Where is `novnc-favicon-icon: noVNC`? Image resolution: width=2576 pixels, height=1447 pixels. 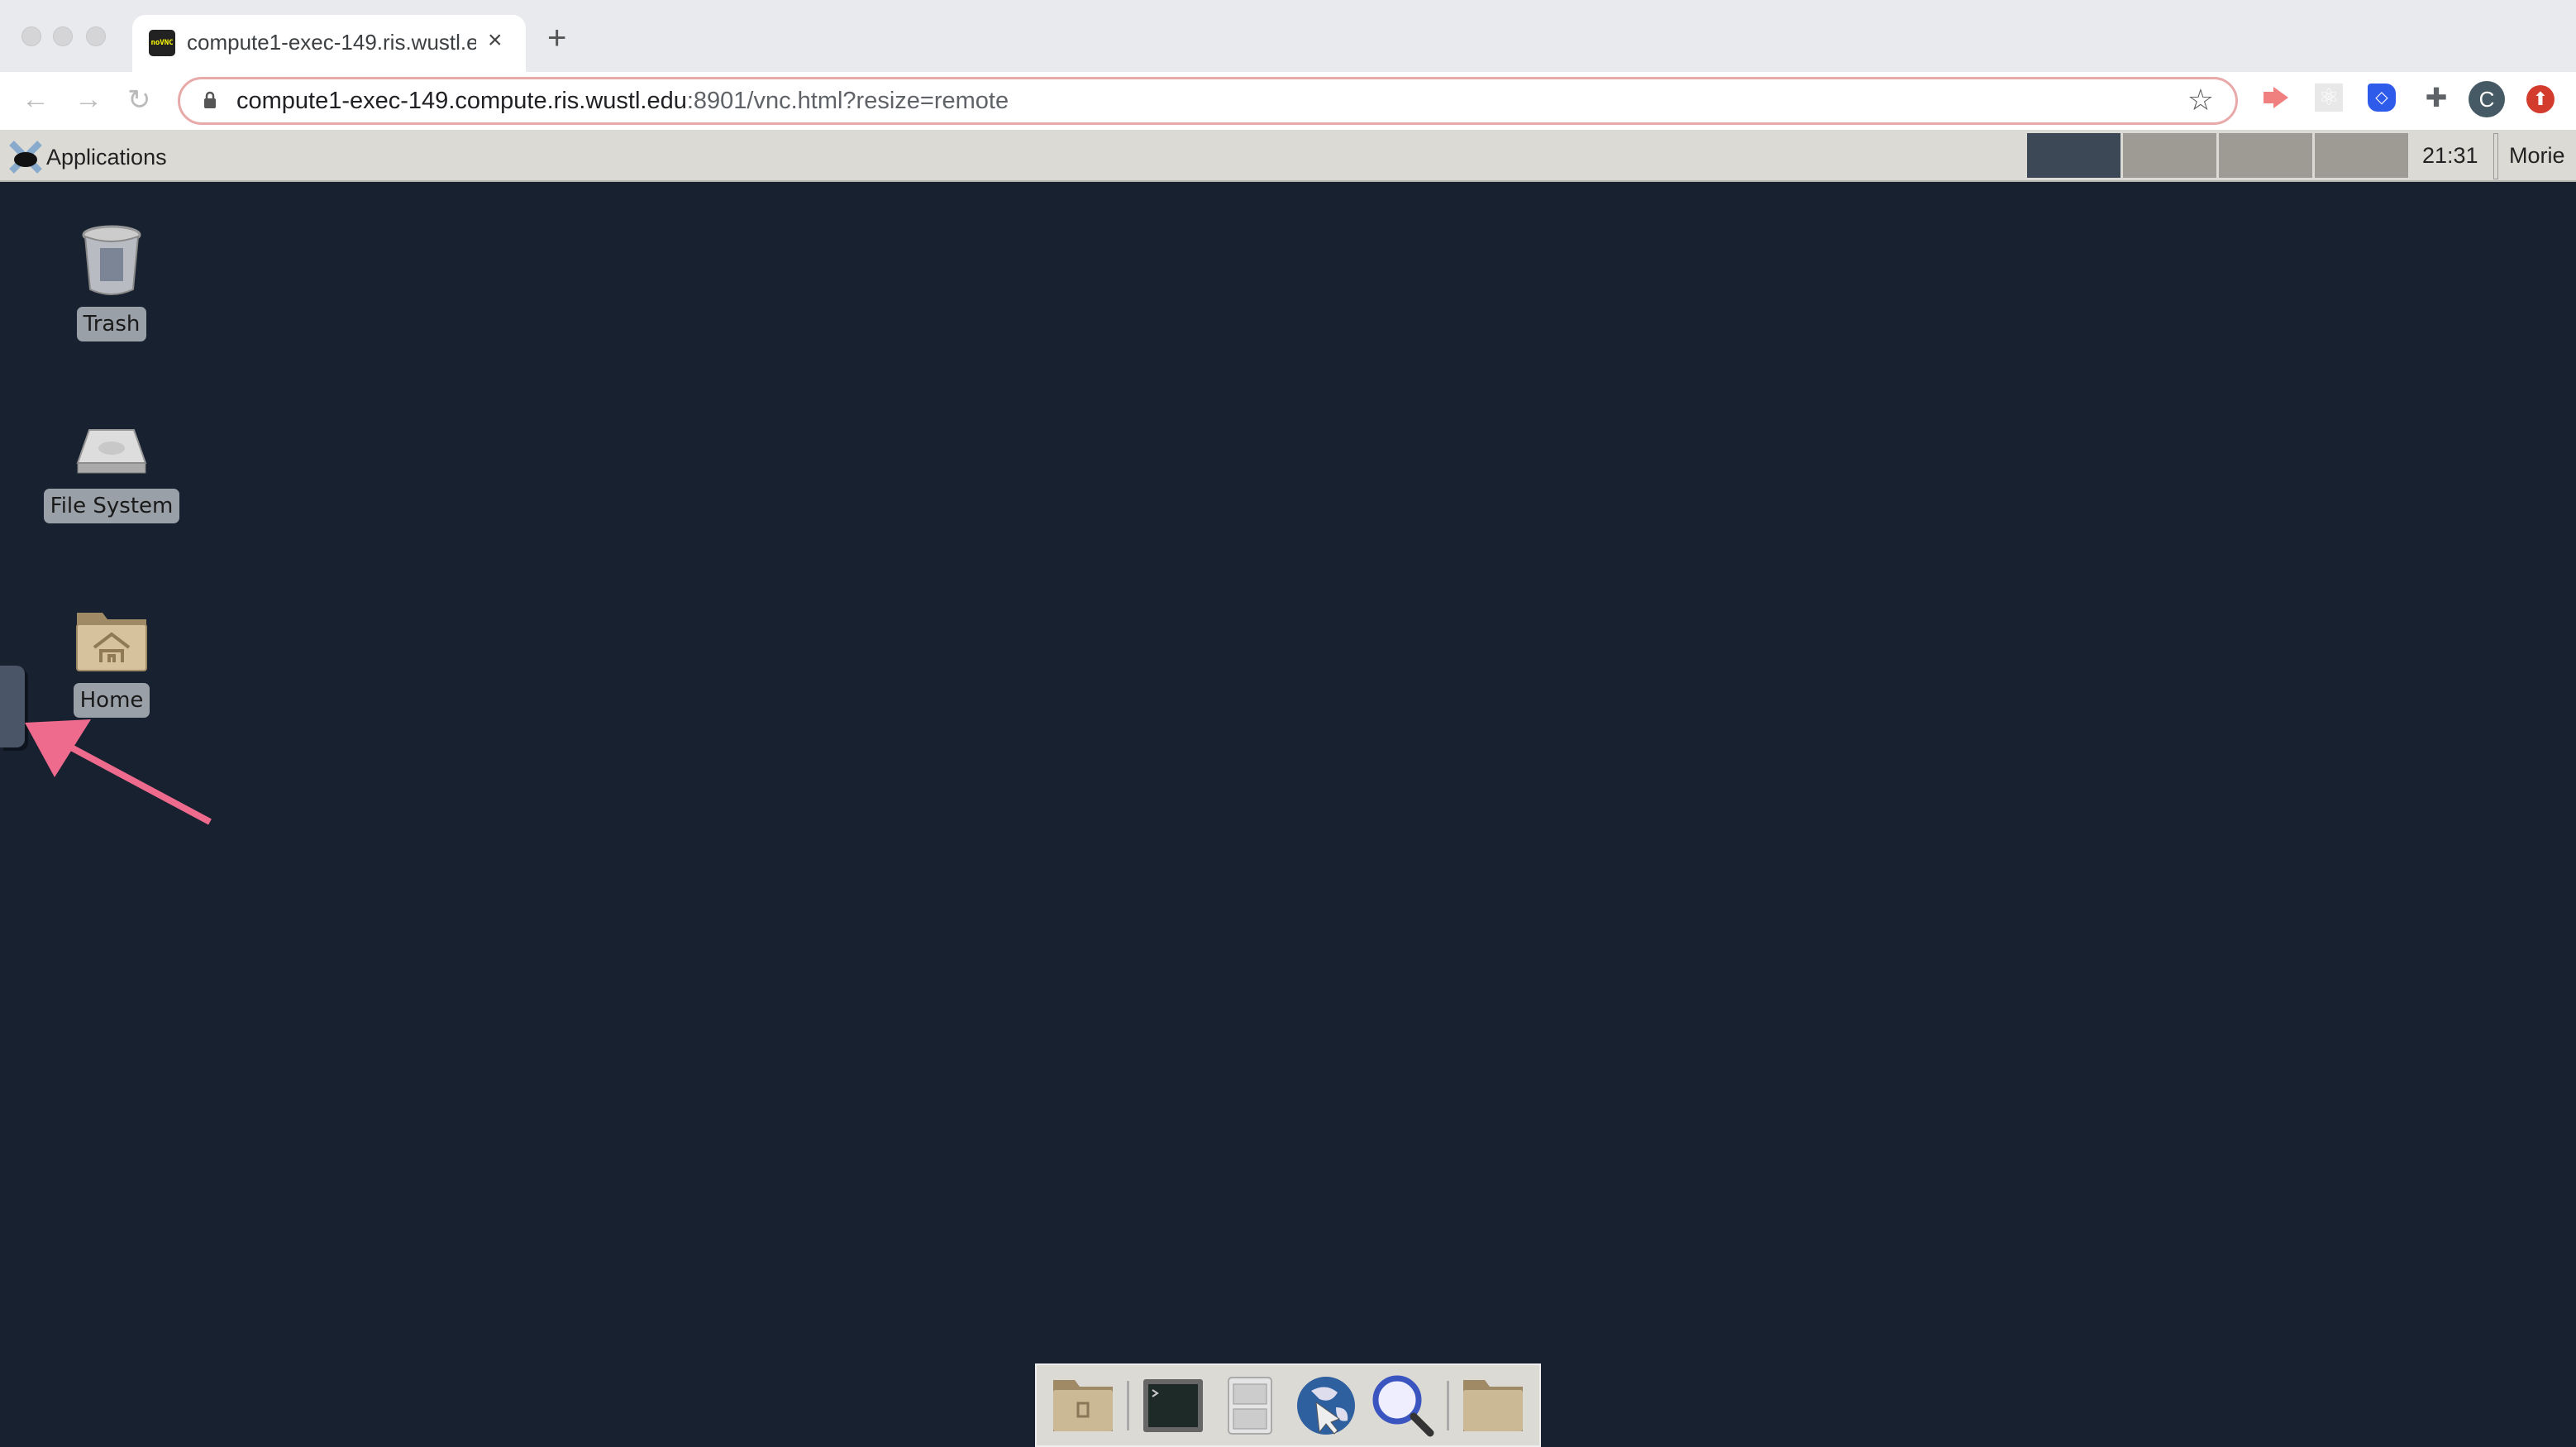 novnc-favicon-icon: noVNC is located at coordinates (162, 43).